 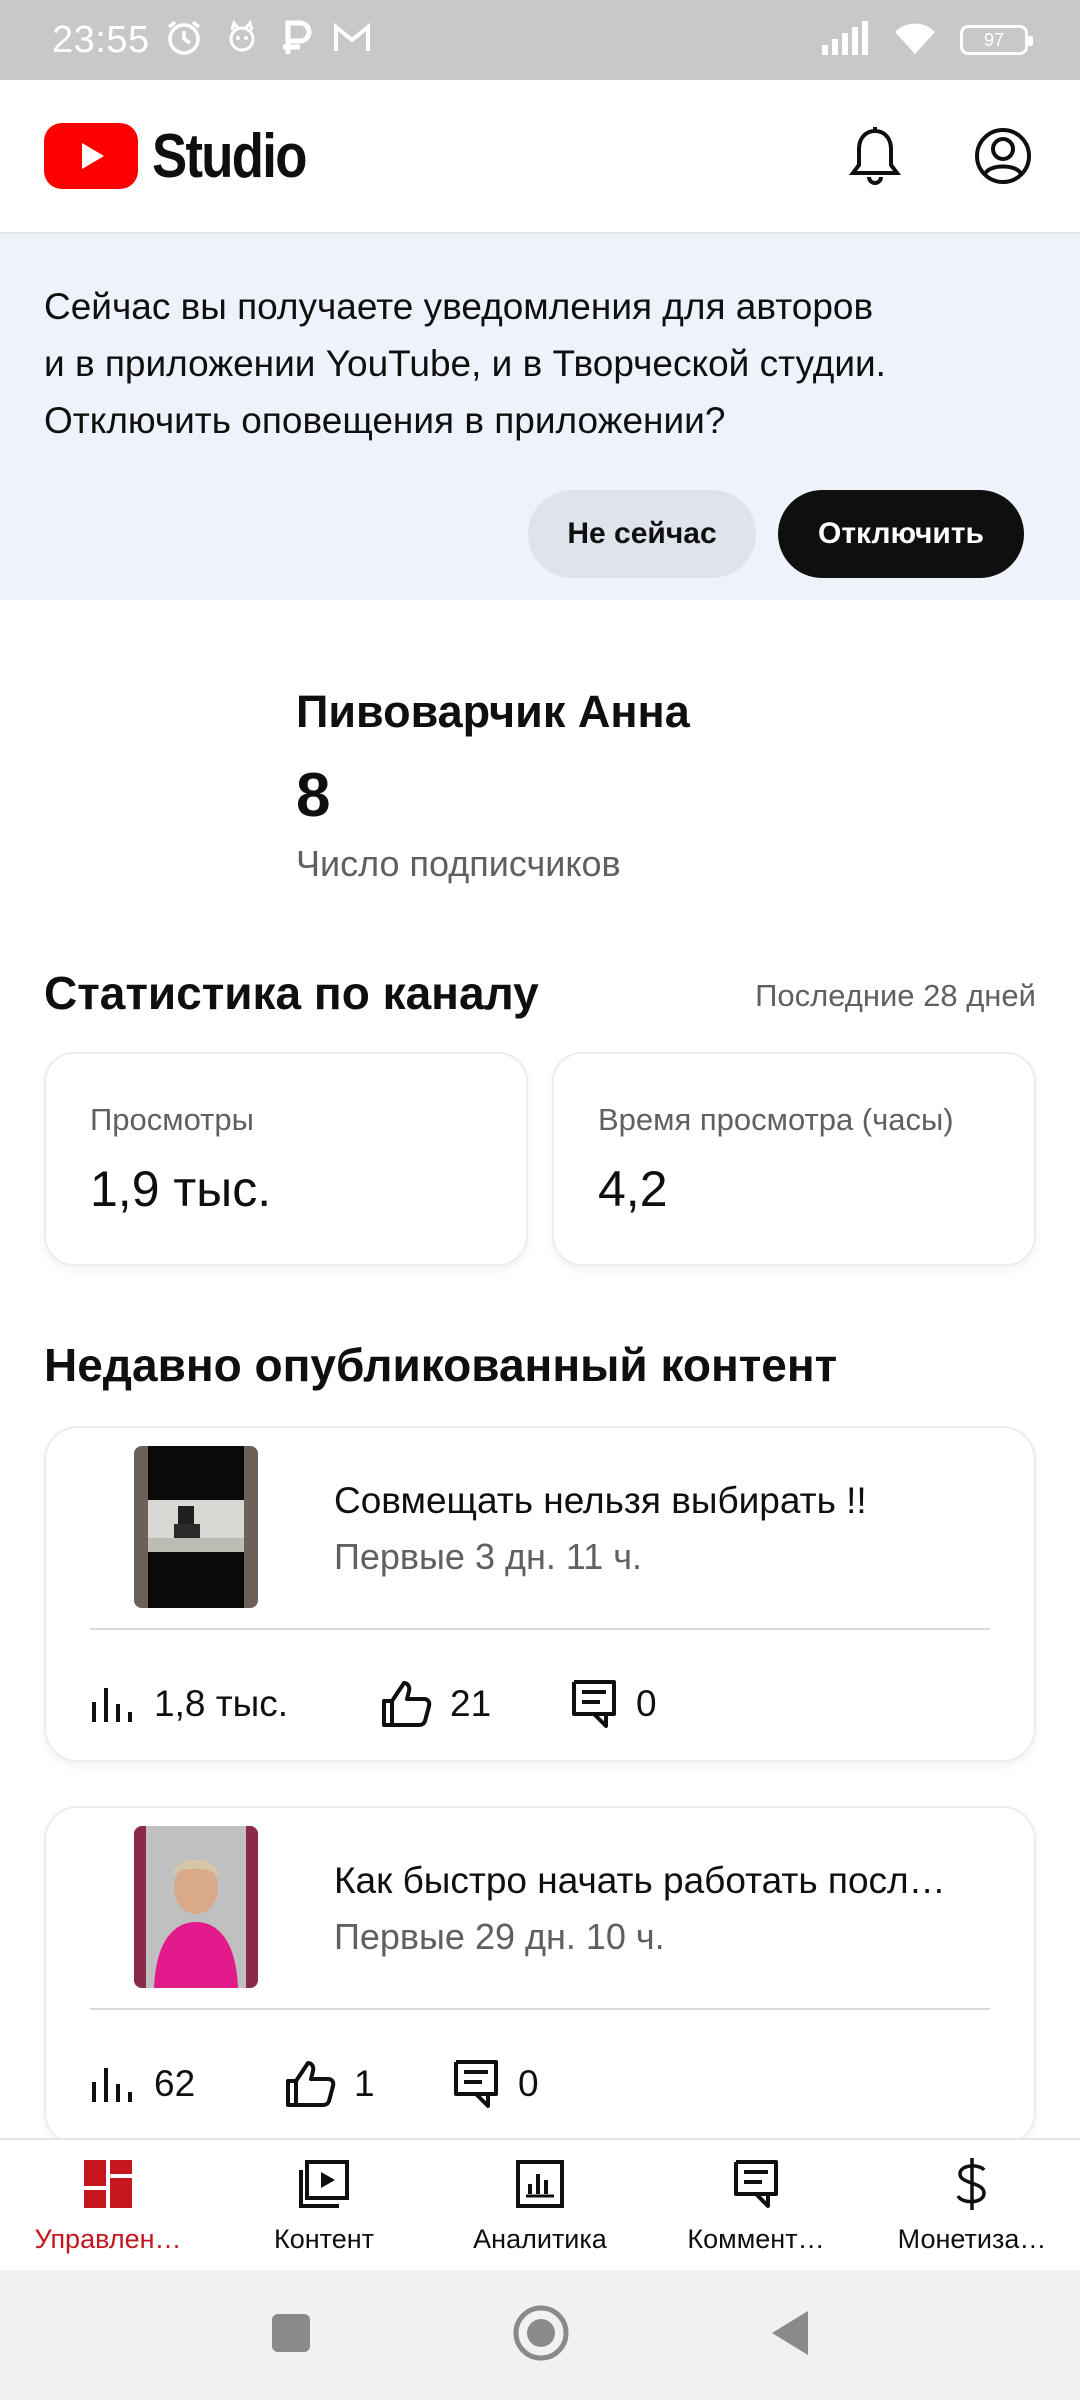 I want to click on nav-analytics: Аналитика, so click(x=540, y=2205).